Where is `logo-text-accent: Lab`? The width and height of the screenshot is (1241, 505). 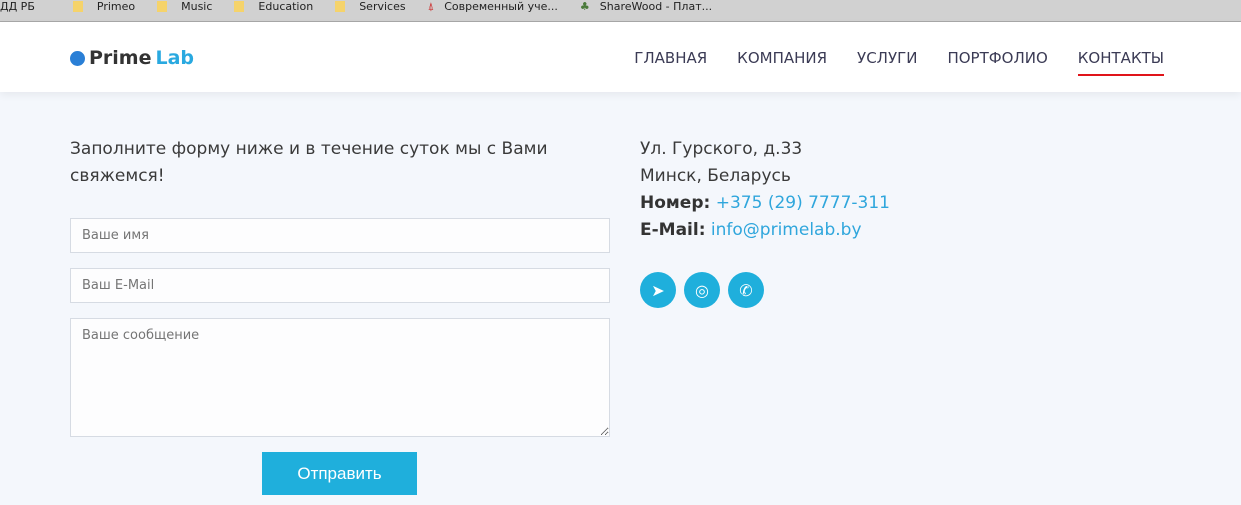
logo-text-accent: Lab is located at coordinates (175, 58).